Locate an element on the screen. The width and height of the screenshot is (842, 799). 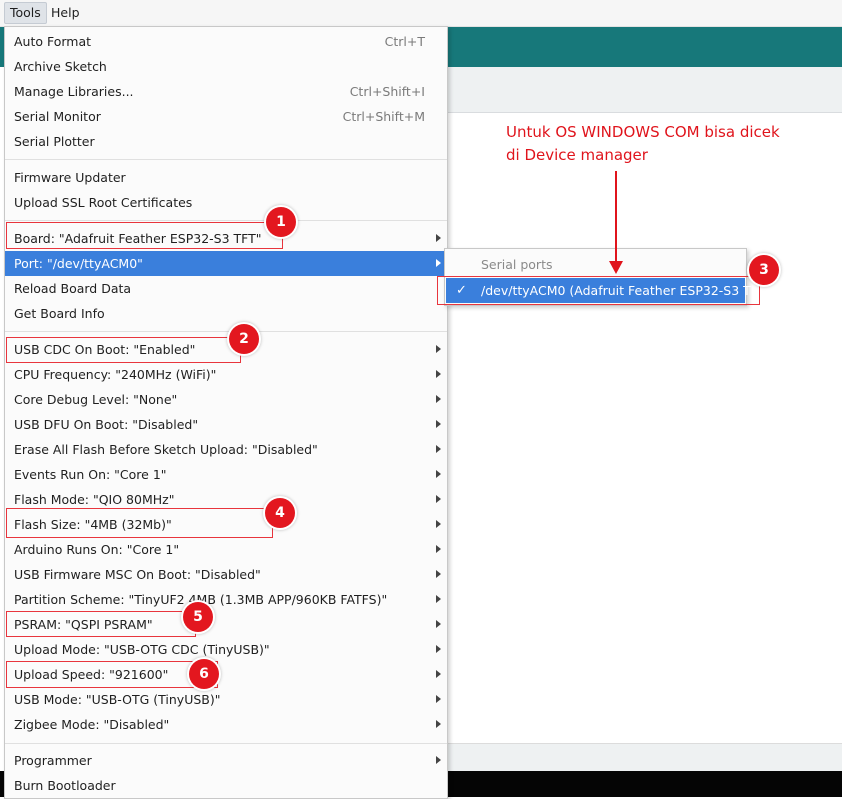
menu-item-usb-firmware-msc-on-boot: USB Firmware MSC On Boot: "Disabled" is located at coordinates (226, 574).